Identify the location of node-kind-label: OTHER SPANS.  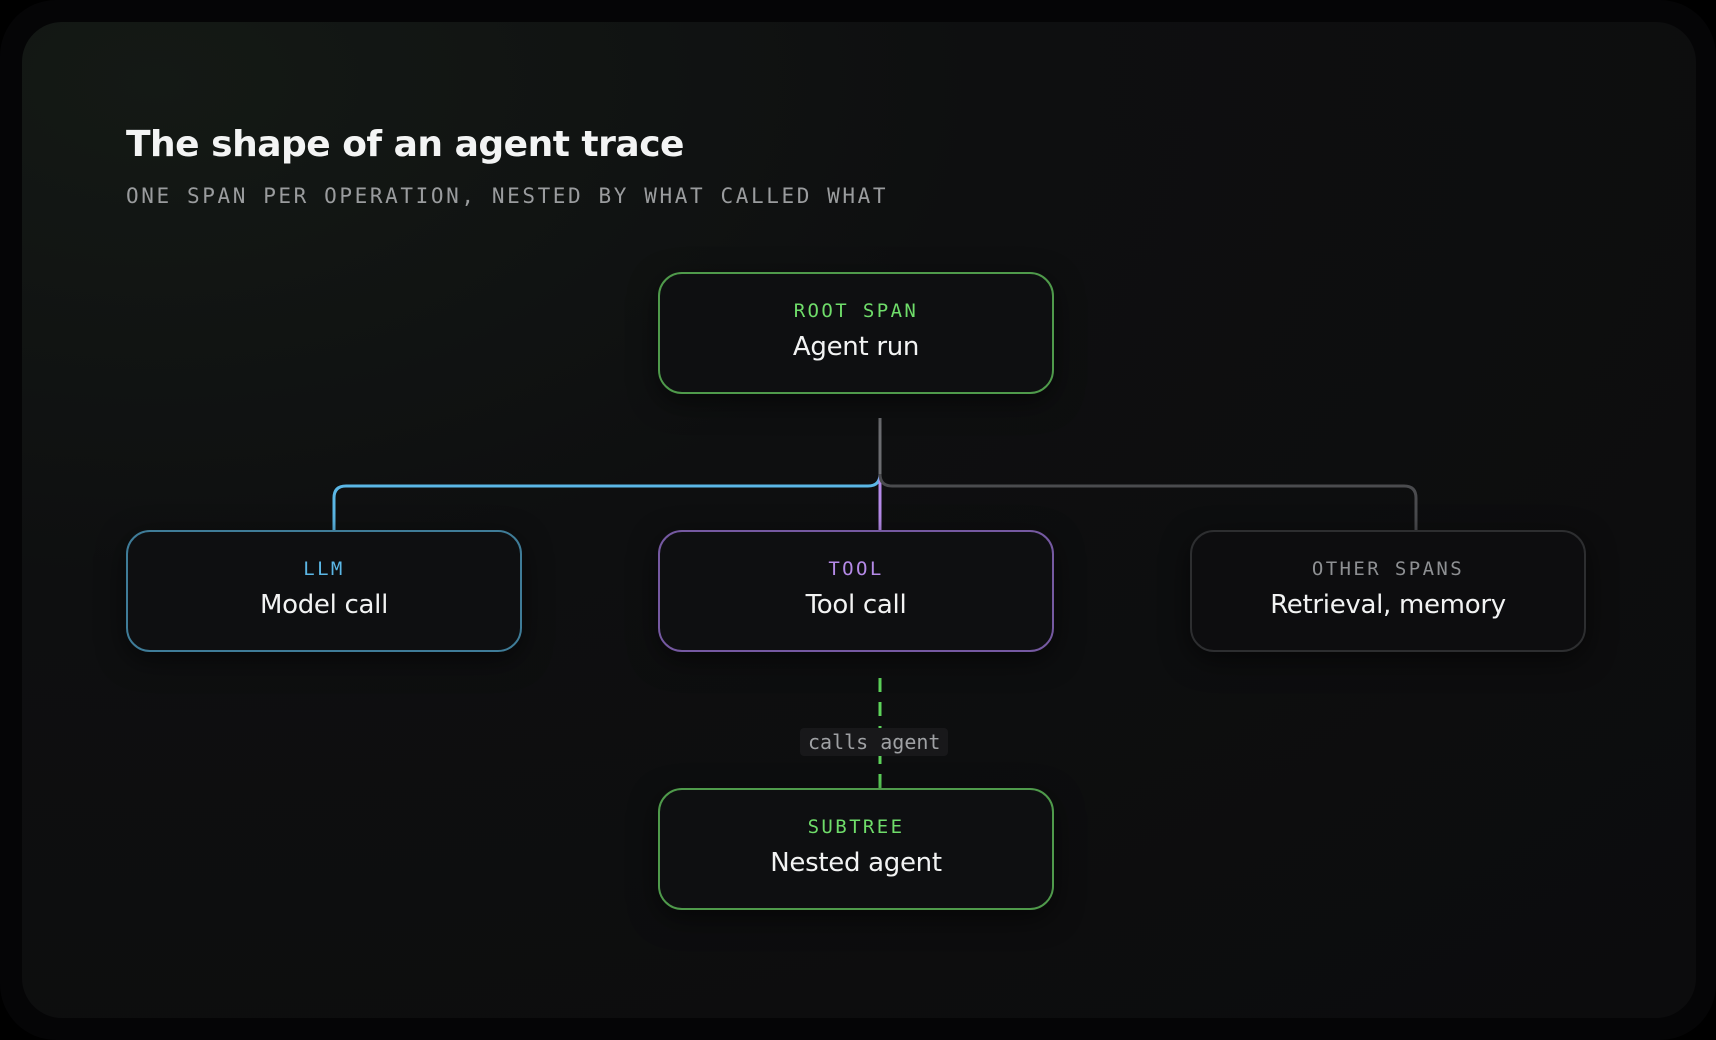
(1388, 569).